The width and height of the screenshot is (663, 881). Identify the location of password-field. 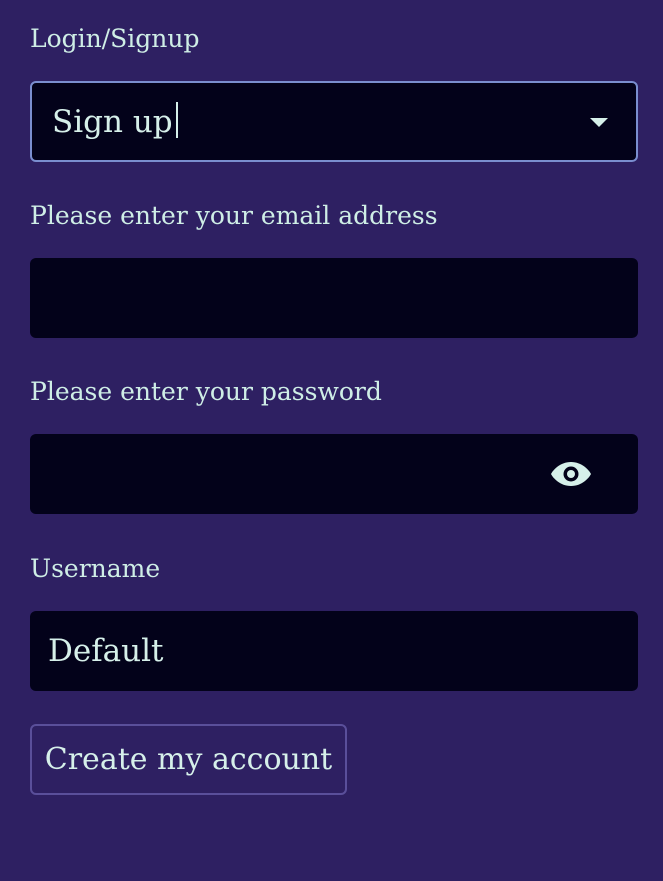
(334, 474).